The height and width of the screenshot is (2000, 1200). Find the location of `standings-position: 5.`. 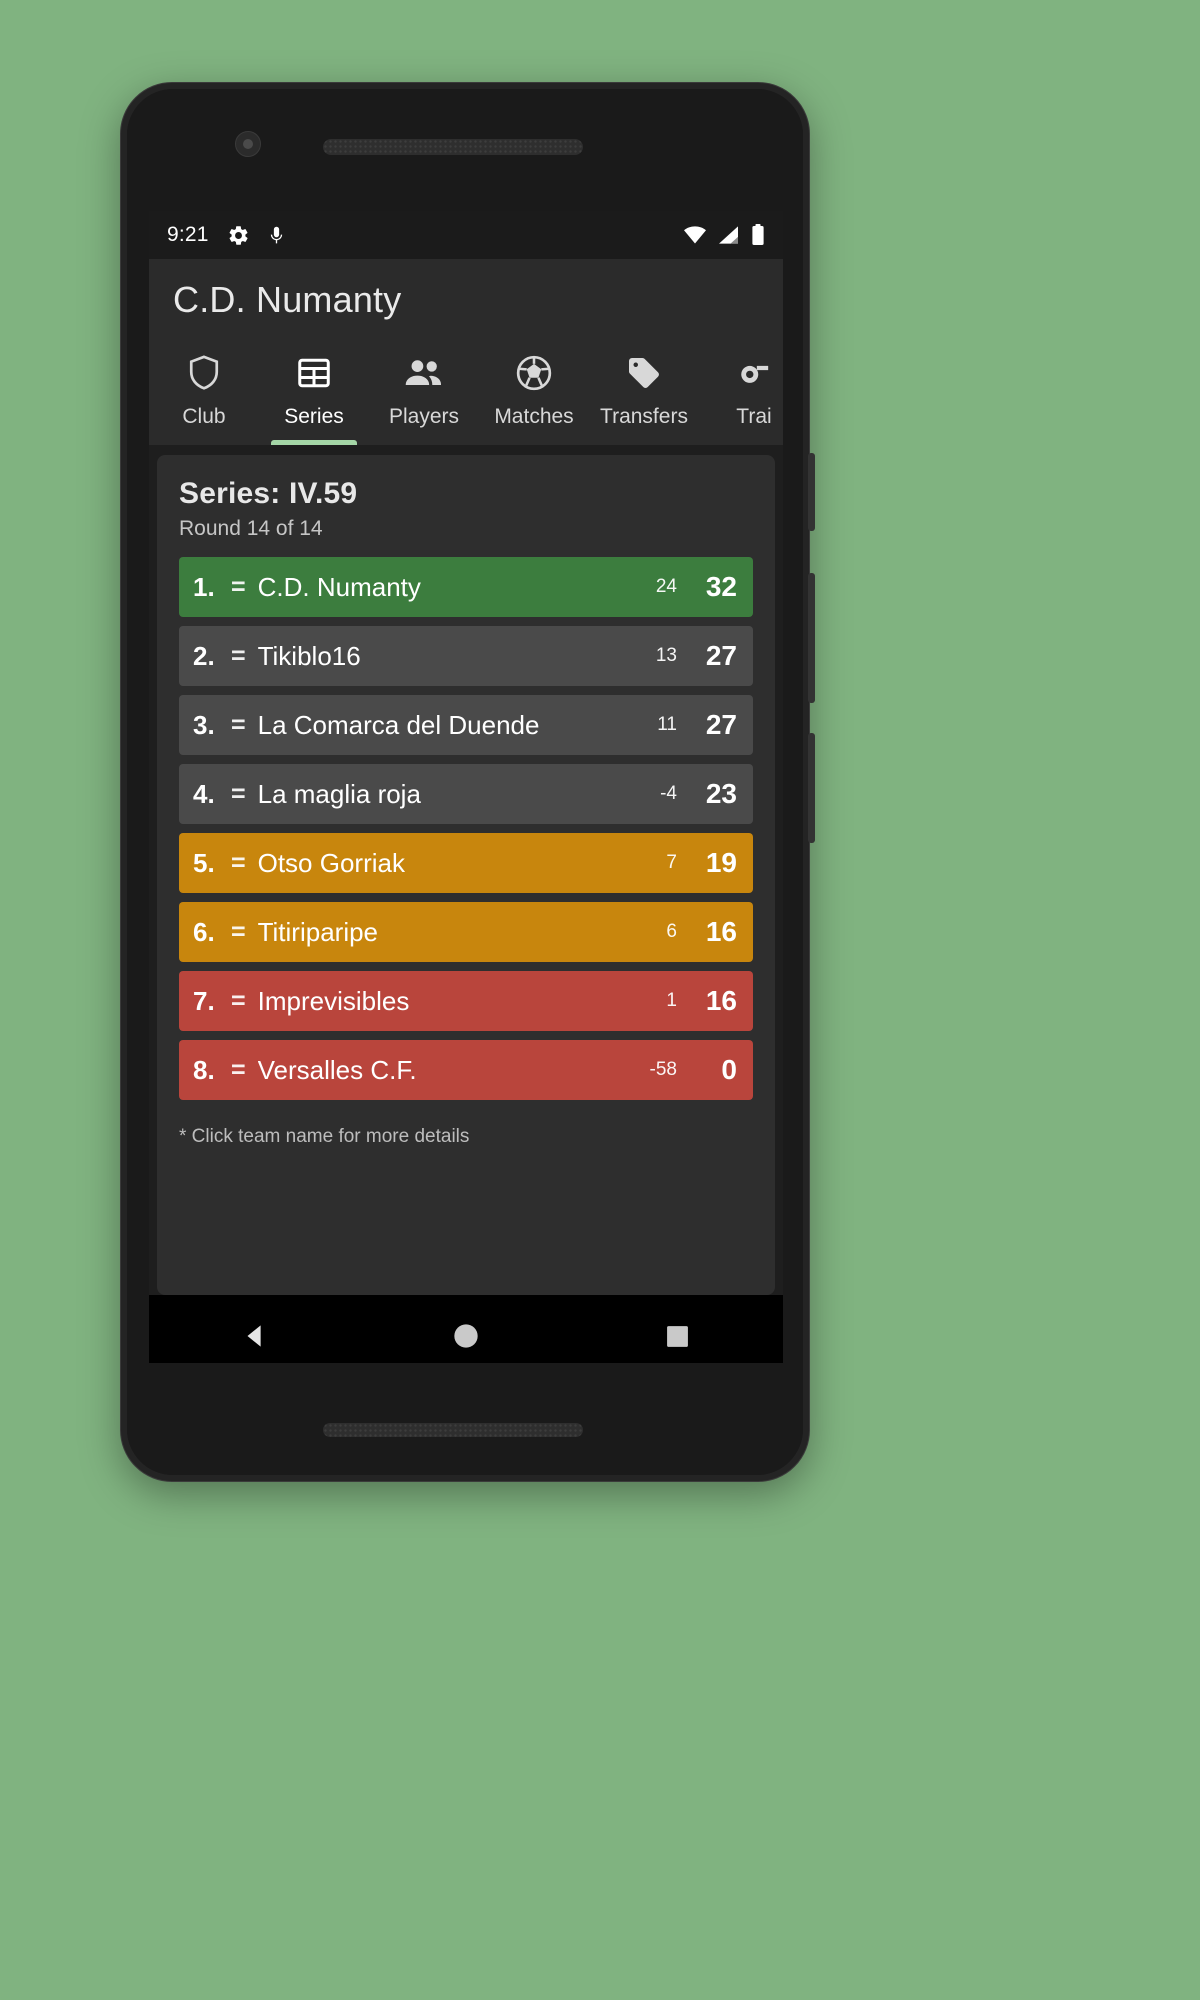

standings-position: 5. is located at coordinates (204, 862).